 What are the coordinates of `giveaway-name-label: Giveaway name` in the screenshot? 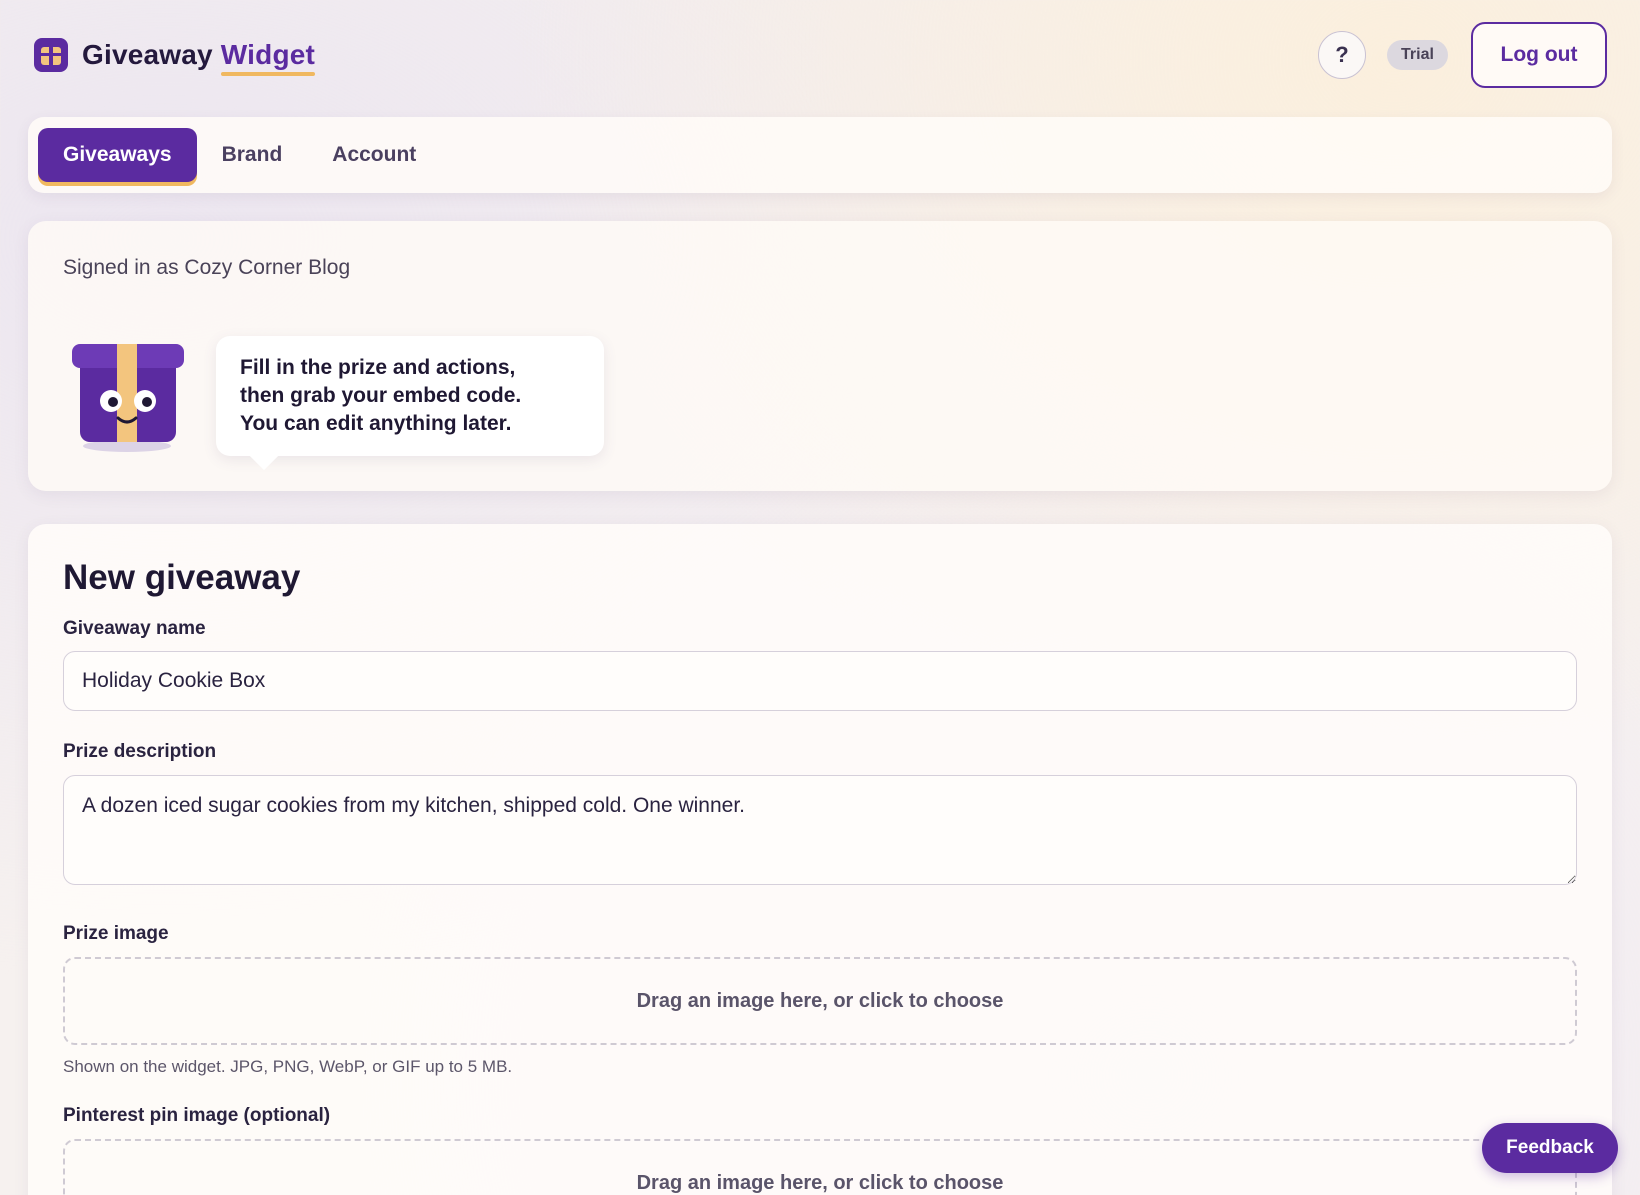 It's located at (134, 628).